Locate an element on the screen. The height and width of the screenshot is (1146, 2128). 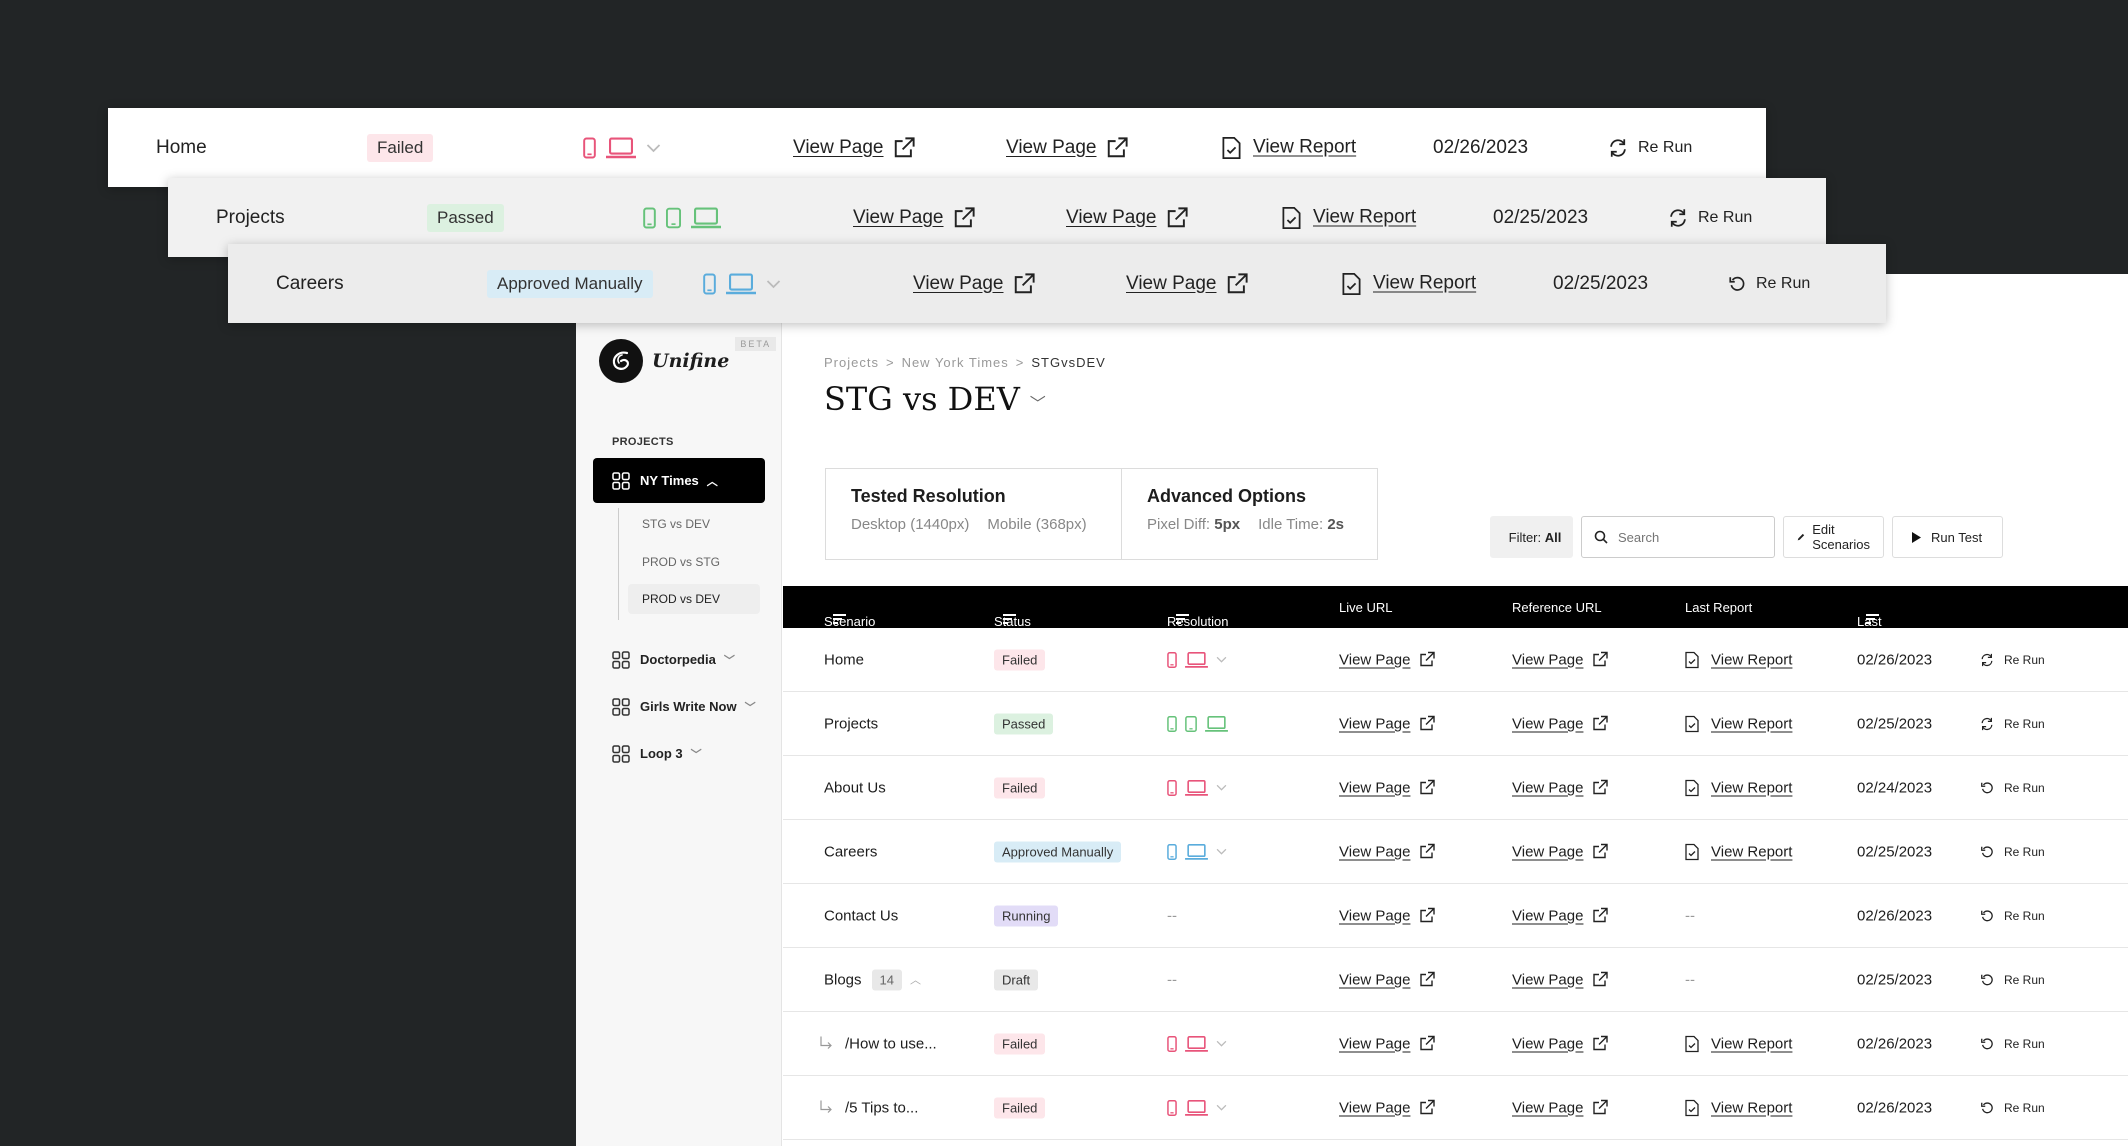
chevron-down-icon: ﹀ is located at coordinates (750, 707).